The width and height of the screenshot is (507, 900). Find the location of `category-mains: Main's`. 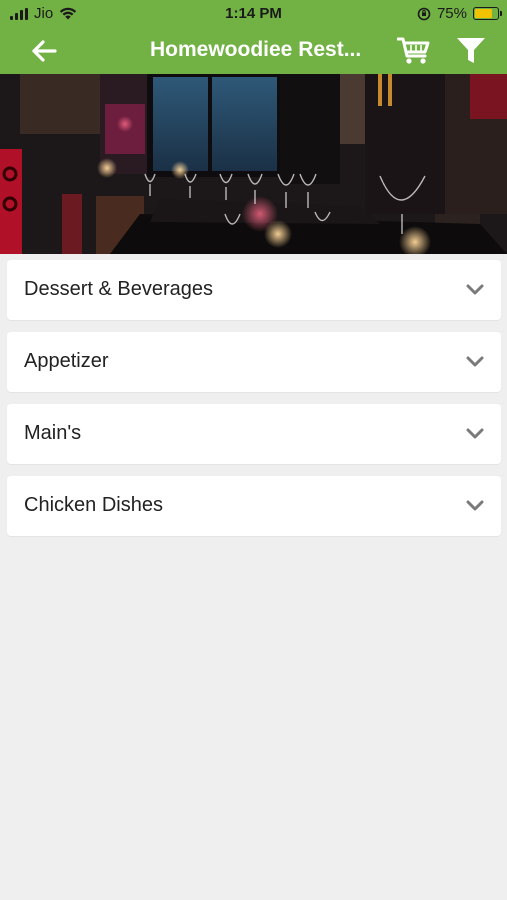

category-mains: Main's is located at coordinates (254, 434).